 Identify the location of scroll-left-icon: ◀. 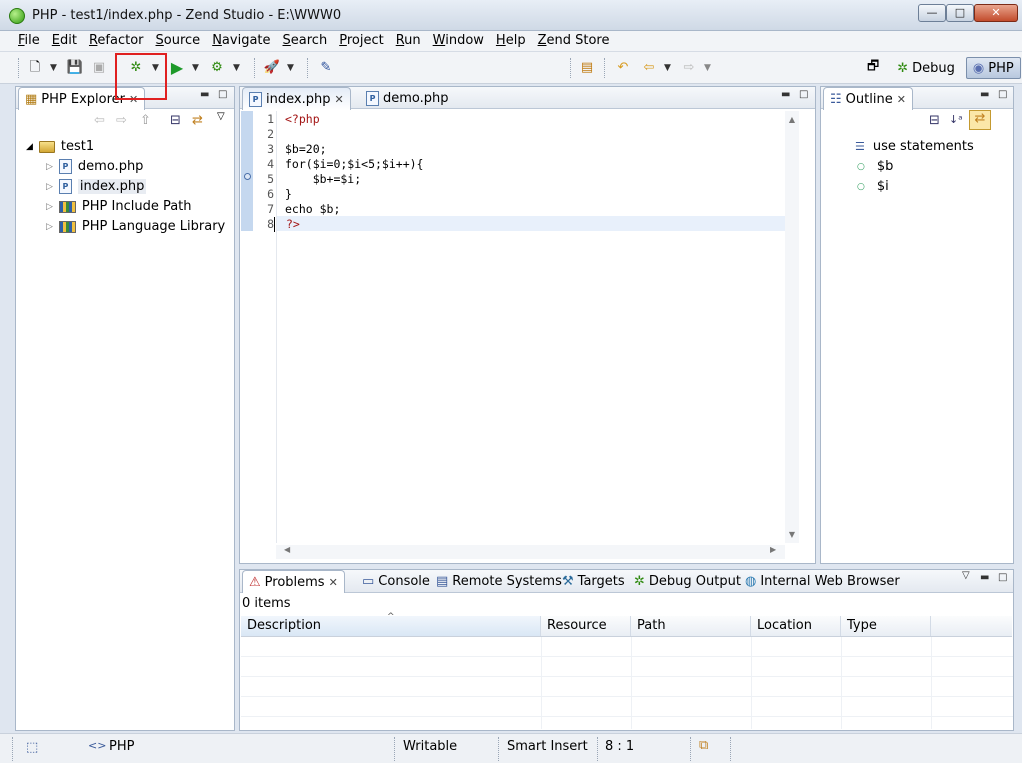
(287, 549).